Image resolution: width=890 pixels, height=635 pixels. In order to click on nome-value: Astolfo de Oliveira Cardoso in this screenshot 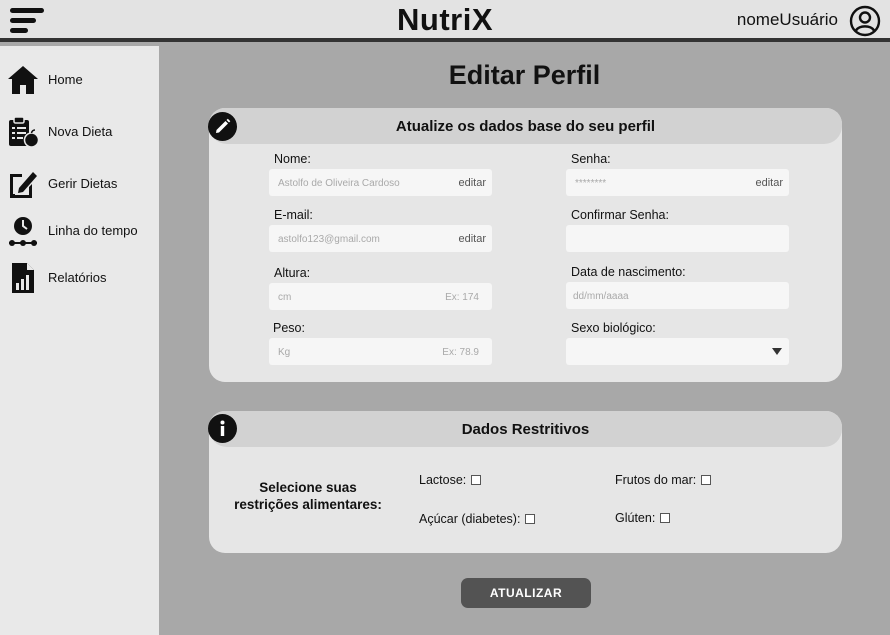, I will do `click(339, 183)`.